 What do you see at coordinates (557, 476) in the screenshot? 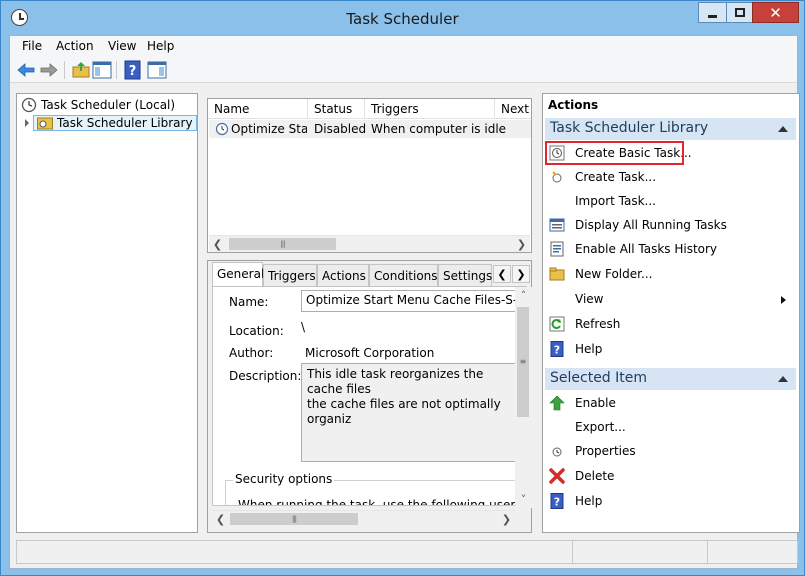
I see `delete-x-icon` at bounding box center [557, 476].